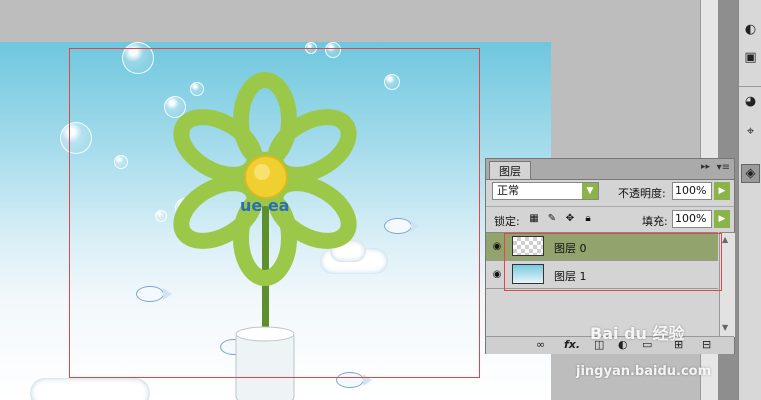  Describe the element at coordinates (749, 200) in the screenshot. I see `panel-dock: ◐ ▣ ◕ ⌖ ◈` at that location.